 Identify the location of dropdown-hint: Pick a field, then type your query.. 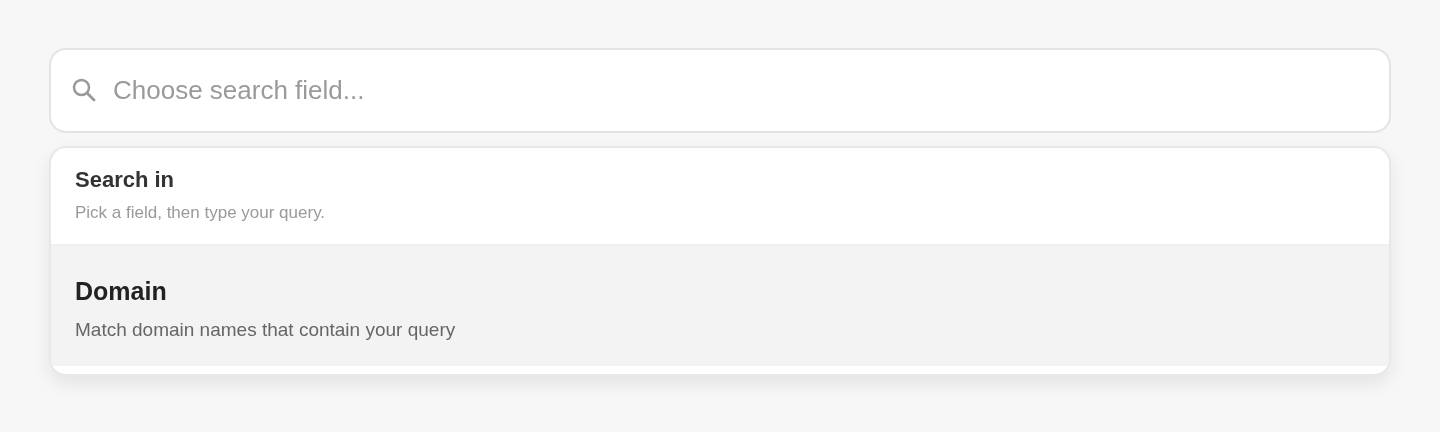
(201, 213).